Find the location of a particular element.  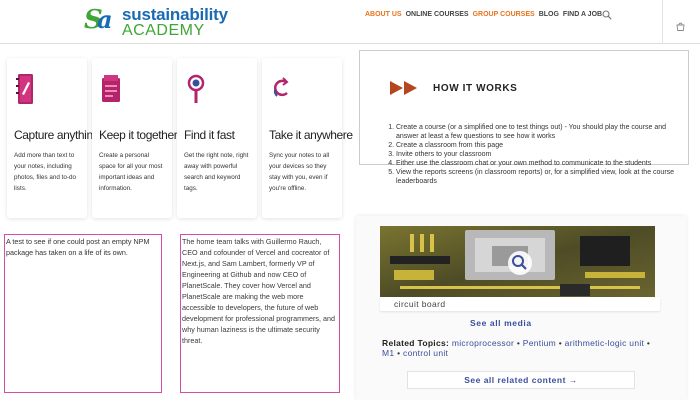

nav-item-find-a-job: FIND A JOB is located at coordinates (582, 14).